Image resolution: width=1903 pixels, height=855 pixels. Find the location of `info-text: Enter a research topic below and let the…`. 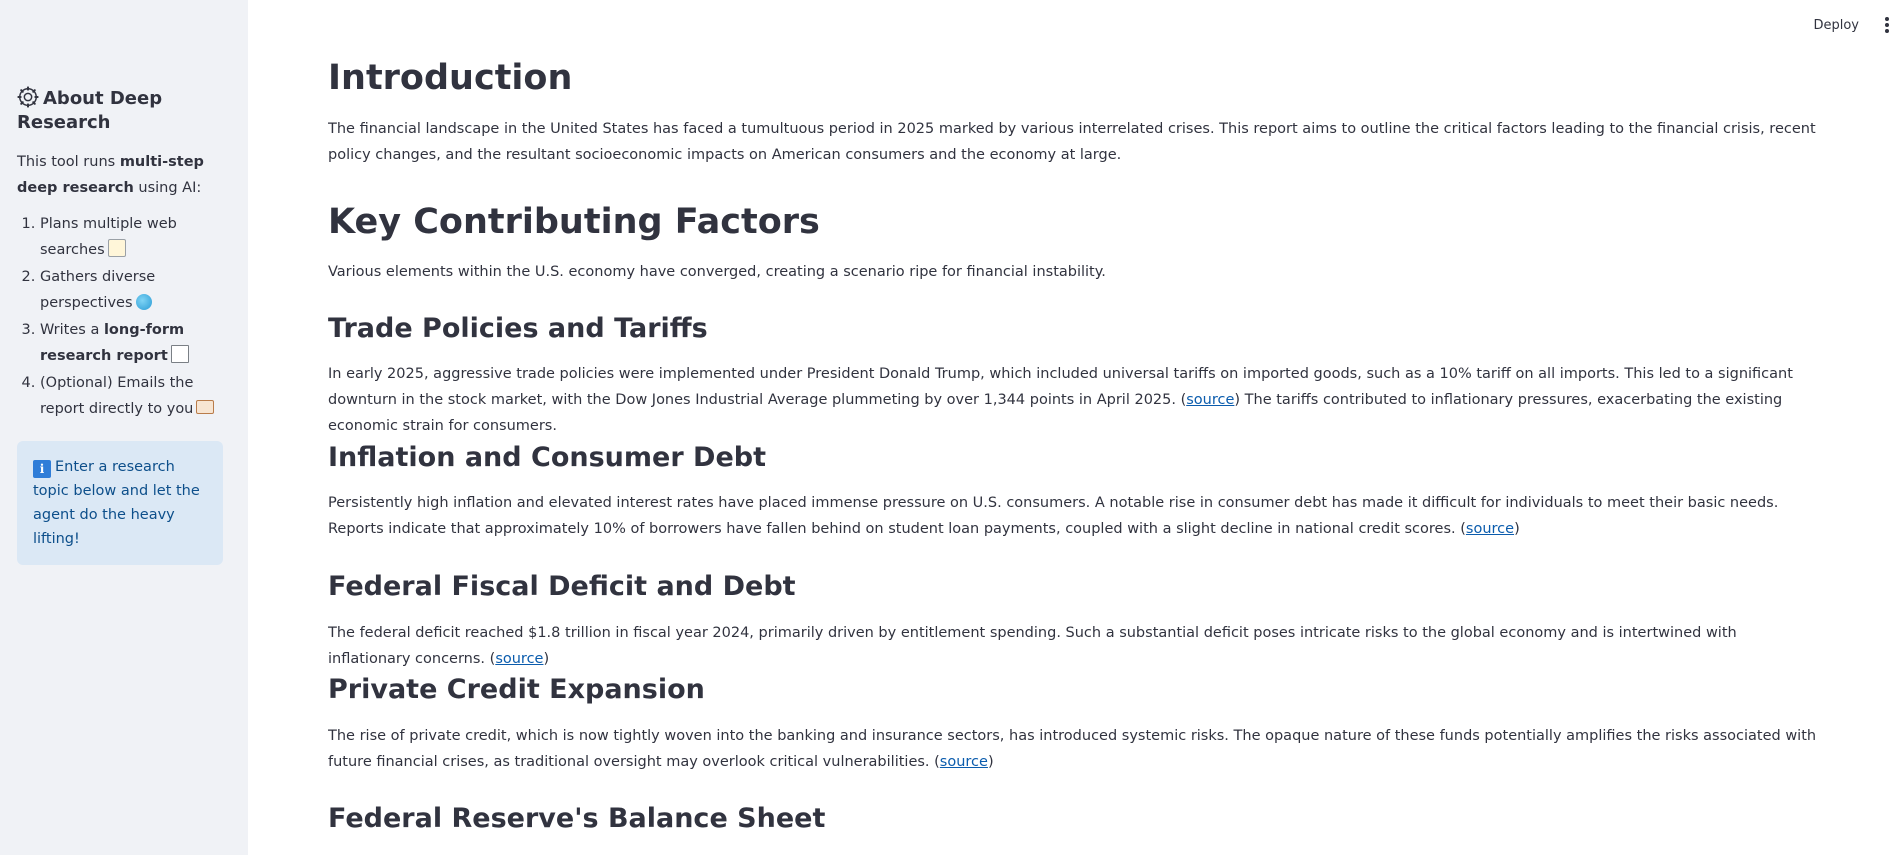

info-text: Enter a research topic below and let the… is located at coordinates (116, 503).